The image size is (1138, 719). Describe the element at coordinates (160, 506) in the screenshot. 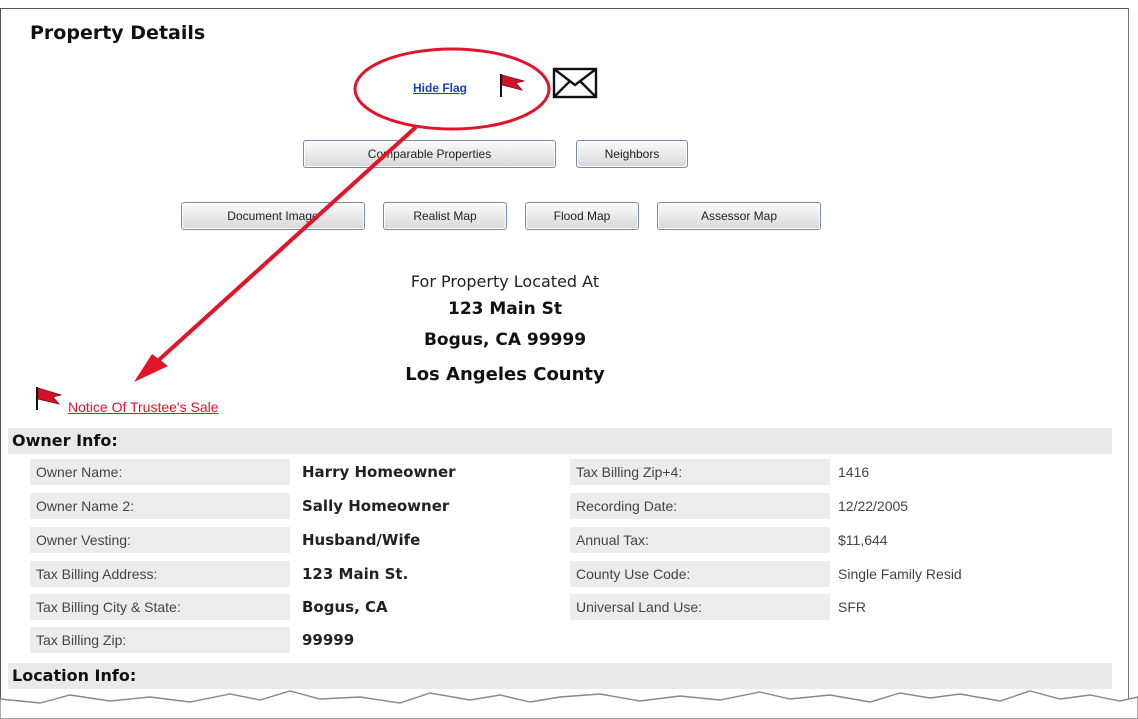

I see `field-label: Owner Name 2:` at that location.